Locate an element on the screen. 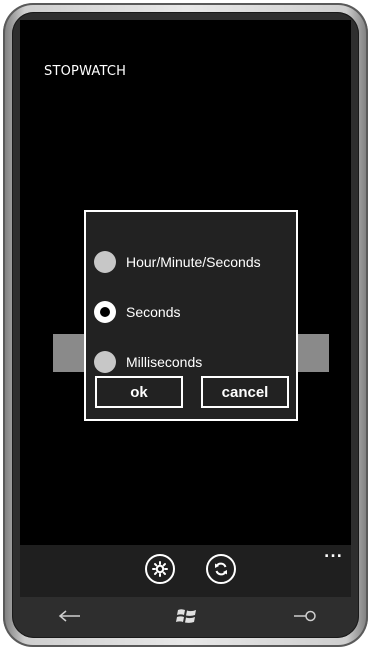 Image resolution: width=371 pixels, height=650 pixels. settings-icon is located at coordinates (160, 569).